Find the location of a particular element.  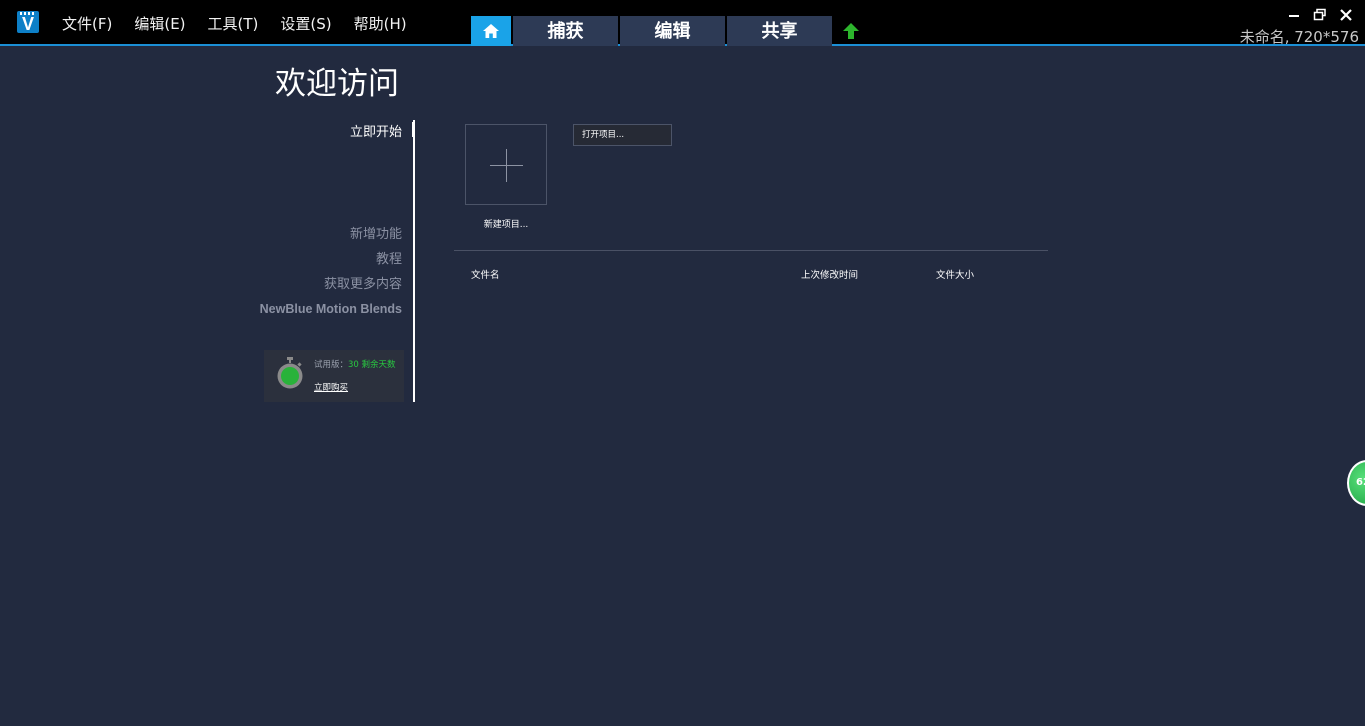

nav-divider is located at coordinates (413, 261).